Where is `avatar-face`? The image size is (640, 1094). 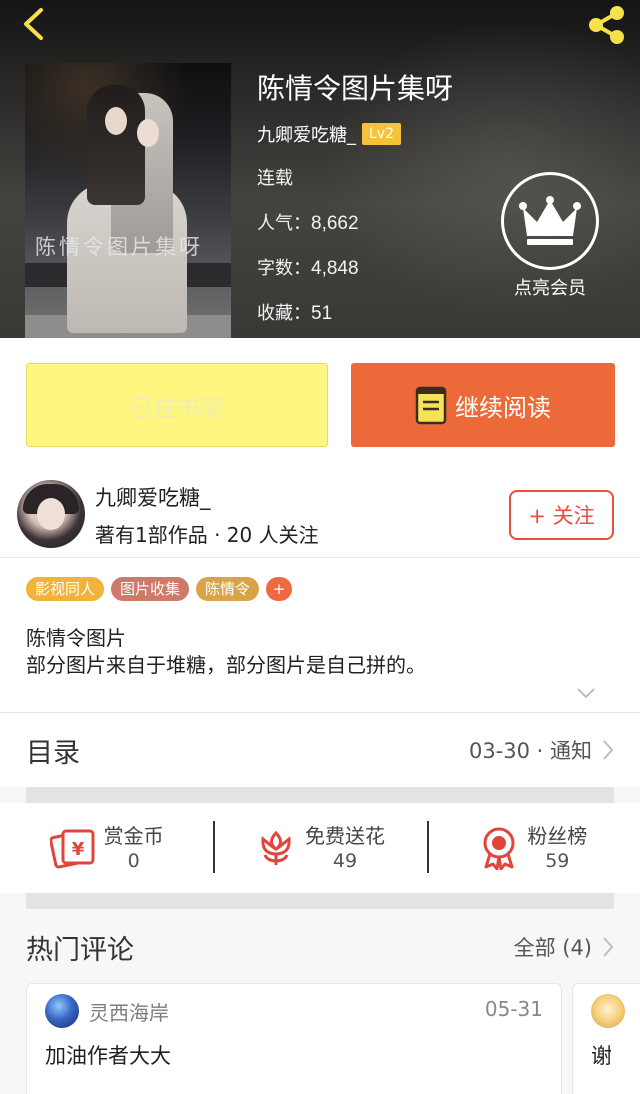 avatar-face is located at coordinates (51, 514).